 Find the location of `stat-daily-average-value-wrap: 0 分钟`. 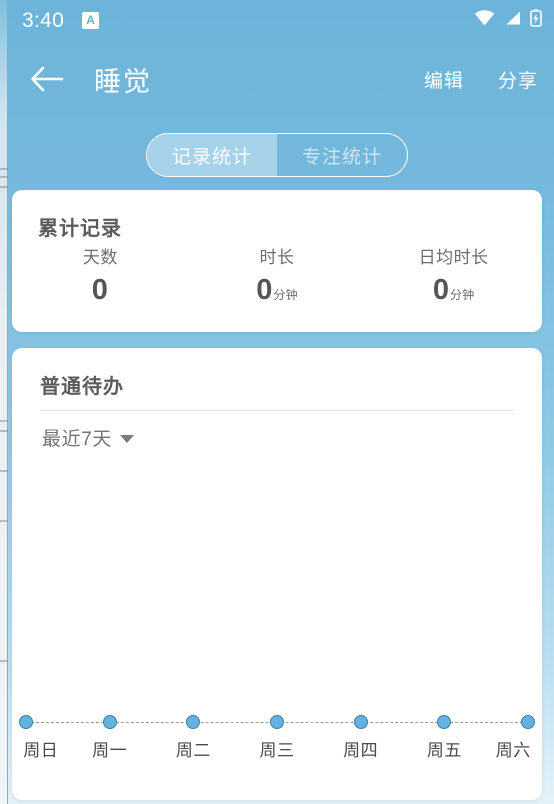

stat-daily-average-value-wrap: 0 分钟 is located at coordinates (454, 290).